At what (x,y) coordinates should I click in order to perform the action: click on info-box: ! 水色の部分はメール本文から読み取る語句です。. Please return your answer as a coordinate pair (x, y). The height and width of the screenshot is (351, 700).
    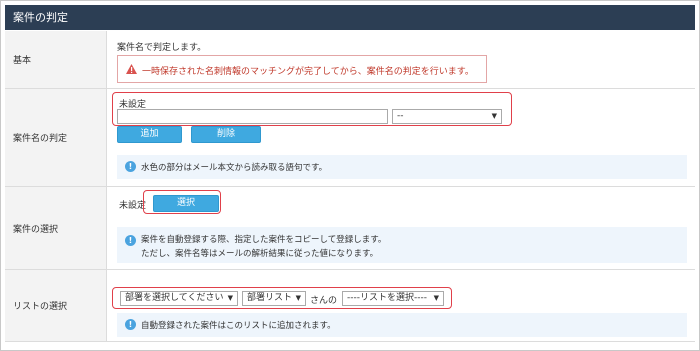
    Looking at the image, I should click on (402, 167).